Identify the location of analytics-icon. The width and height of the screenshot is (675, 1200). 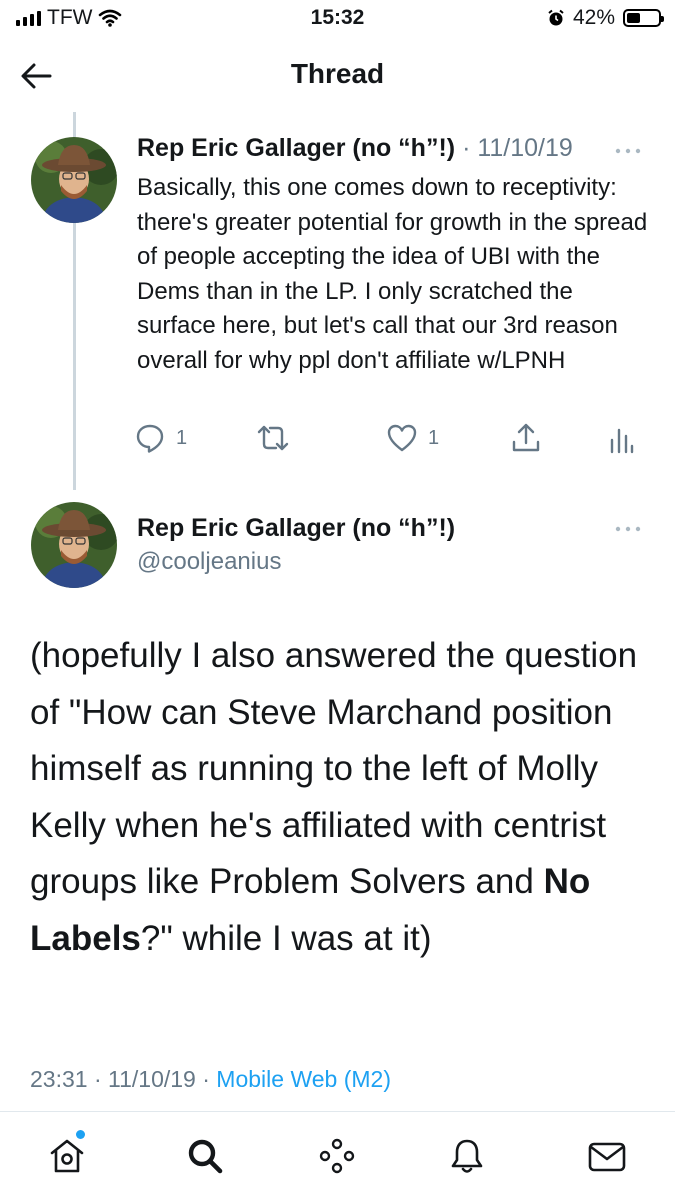
(622, 441).